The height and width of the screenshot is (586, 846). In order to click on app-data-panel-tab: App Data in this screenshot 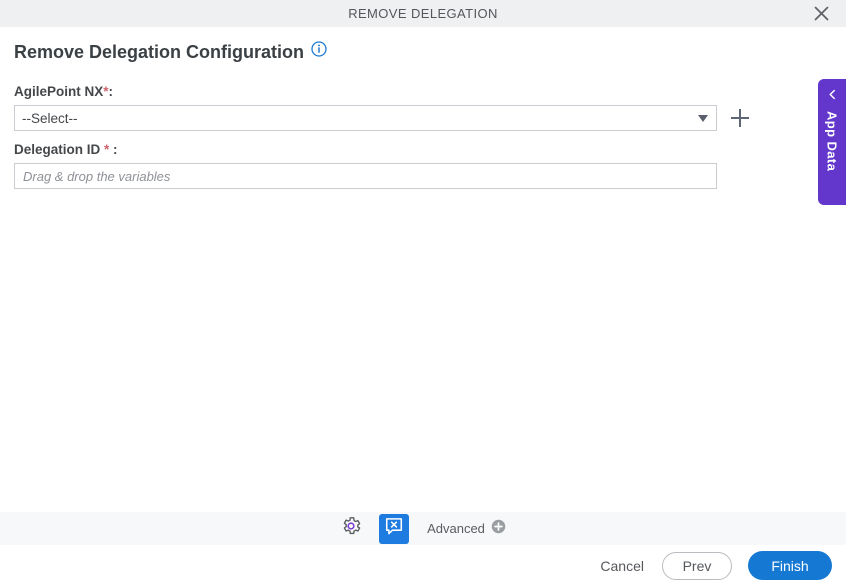, I will do `click(832, 142)`.